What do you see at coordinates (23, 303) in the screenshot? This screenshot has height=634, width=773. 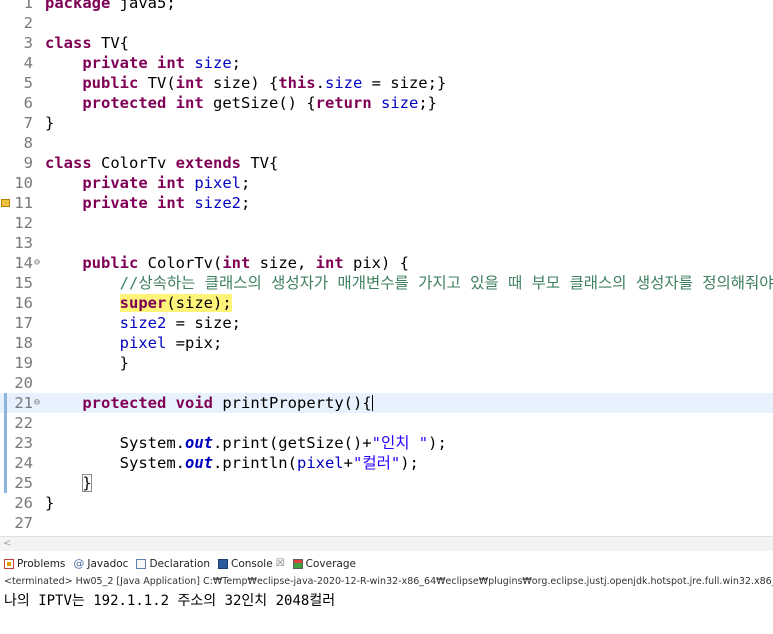 I see `line-number: 16` at bounding box center [23, 303].